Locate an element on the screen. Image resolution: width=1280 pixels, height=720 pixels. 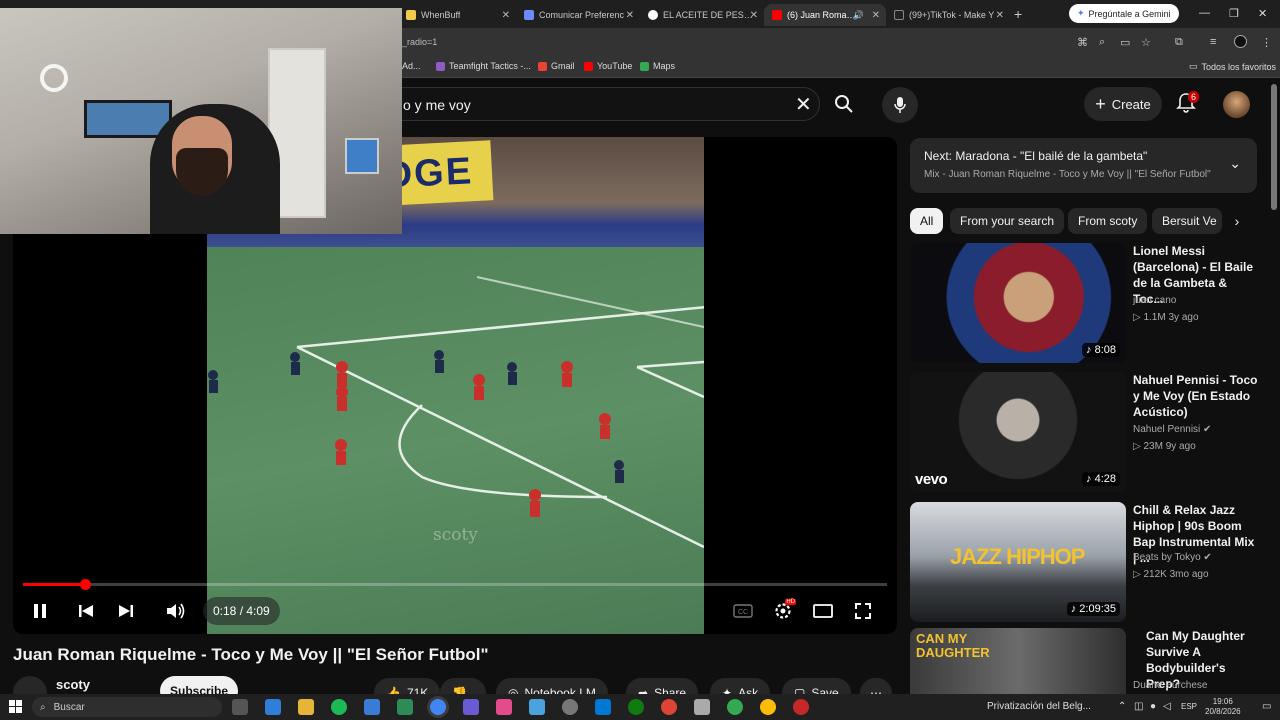
page-scrollbar is located at coordinates (1274, 147).